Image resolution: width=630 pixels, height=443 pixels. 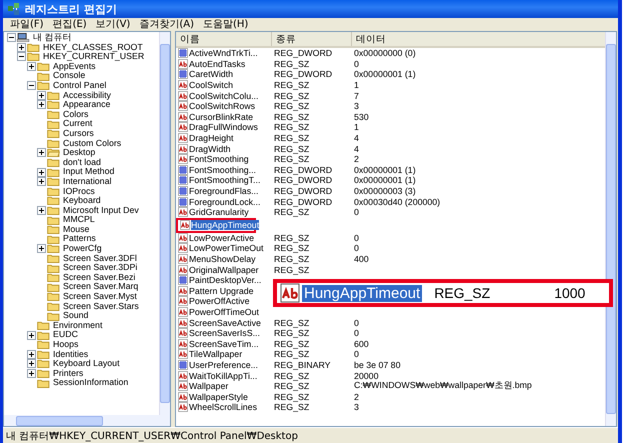 I want to click on tree-item: Keyboard Layout, so click(x=86, y=364).